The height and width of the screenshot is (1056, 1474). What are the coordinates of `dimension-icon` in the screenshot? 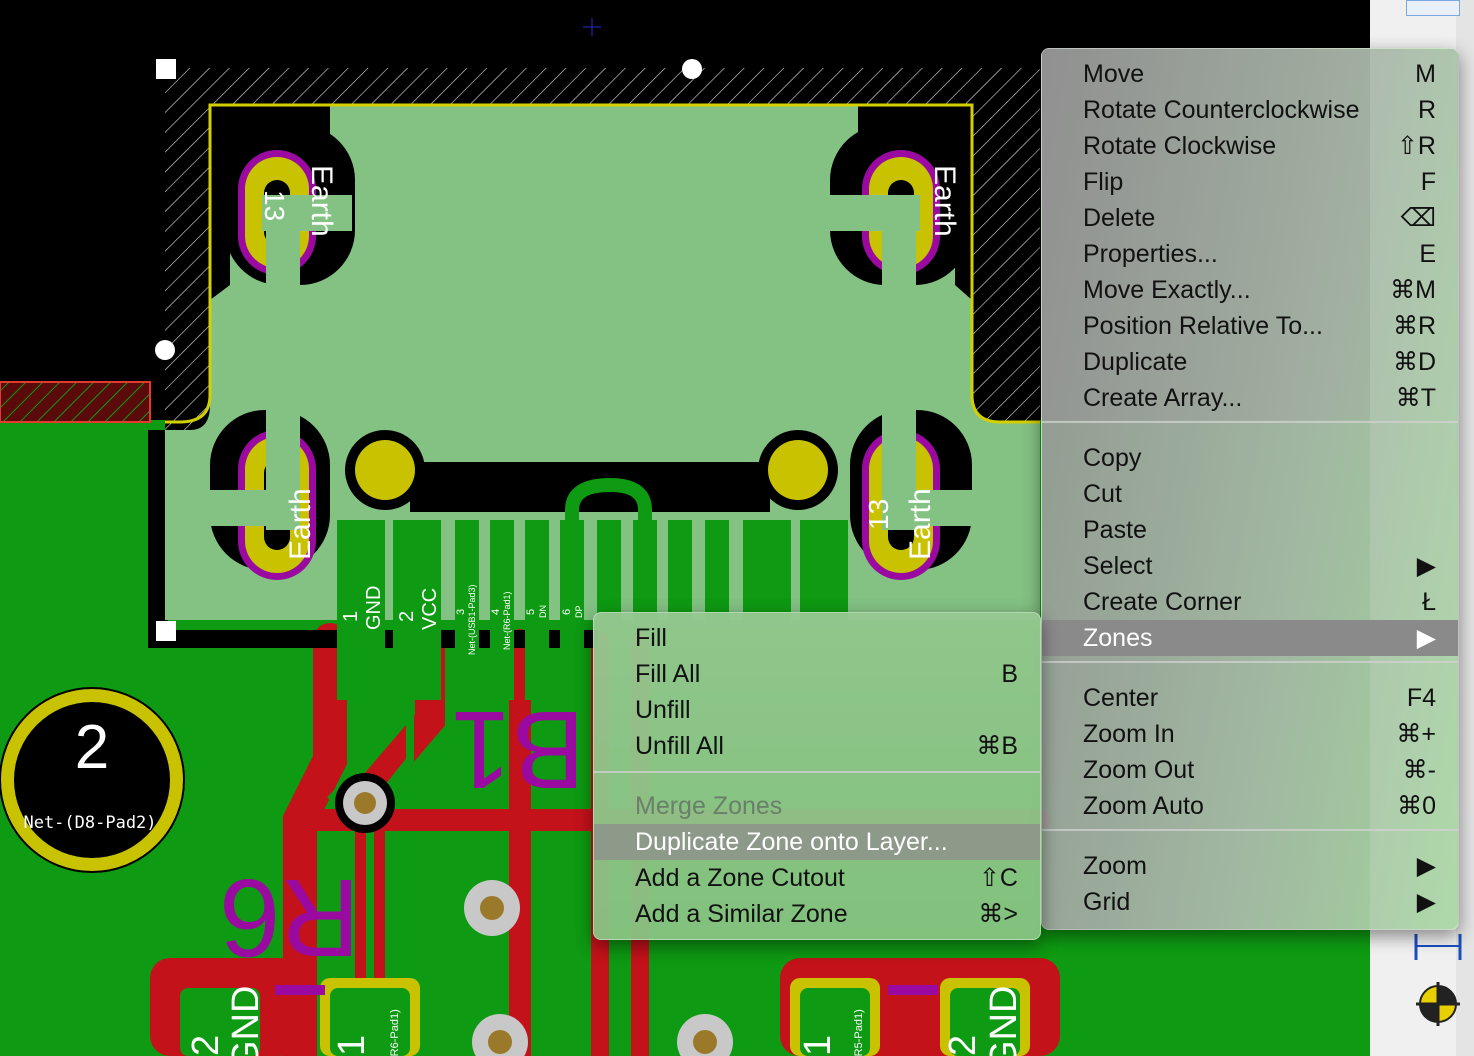 It's located at (1438, 947).